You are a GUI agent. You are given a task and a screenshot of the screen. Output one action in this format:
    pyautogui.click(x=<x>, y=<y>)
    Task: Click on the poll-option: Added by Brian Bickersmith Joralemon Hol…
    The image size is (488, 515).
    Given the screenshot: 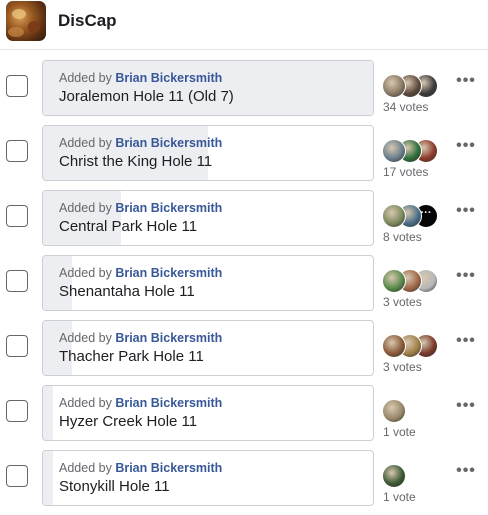 What is the action you would take?
    pyautogui.click(x=208, y=88)
    